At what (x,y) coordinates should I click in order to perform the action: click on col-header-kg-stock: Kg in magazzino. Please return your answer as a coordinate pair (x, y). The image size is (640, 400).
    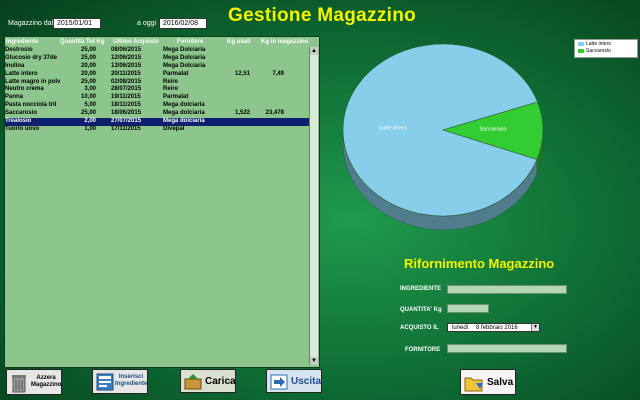
    Looking at the image, I should click on (284, 42).